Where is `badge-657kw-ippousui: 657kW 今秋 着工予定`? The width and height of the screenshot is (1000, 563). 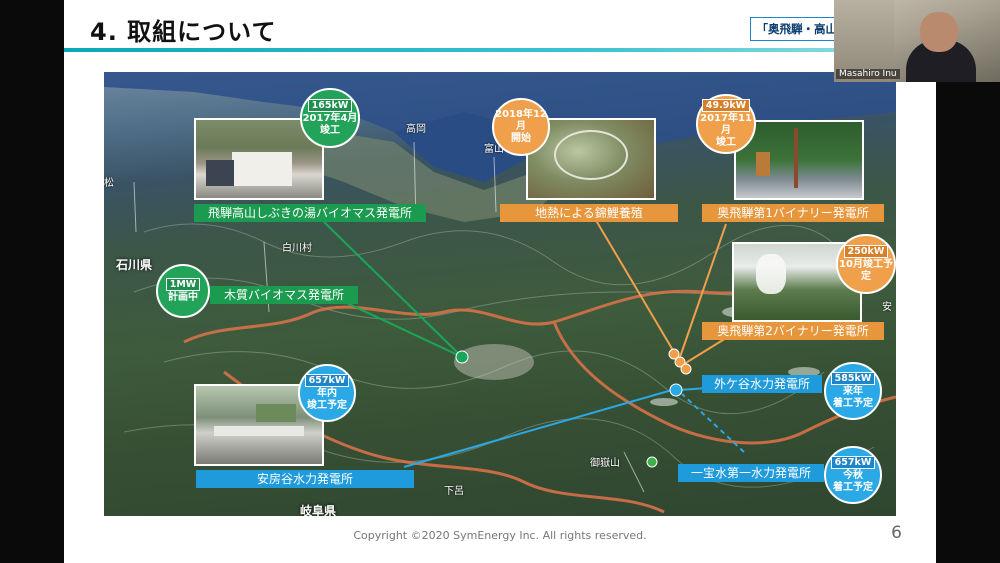
badge-657kw-ippousui: 657kW 今秋 着工予定 is located at coordinates (853, 475).